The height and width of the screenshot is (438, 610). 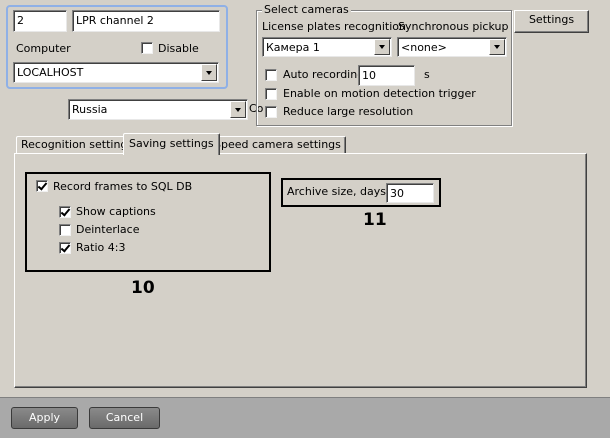 What do you see at coordinates (427, 74) in the screenshot?
I see `auto-recording-unit: s` at bounding box center [427, 74].